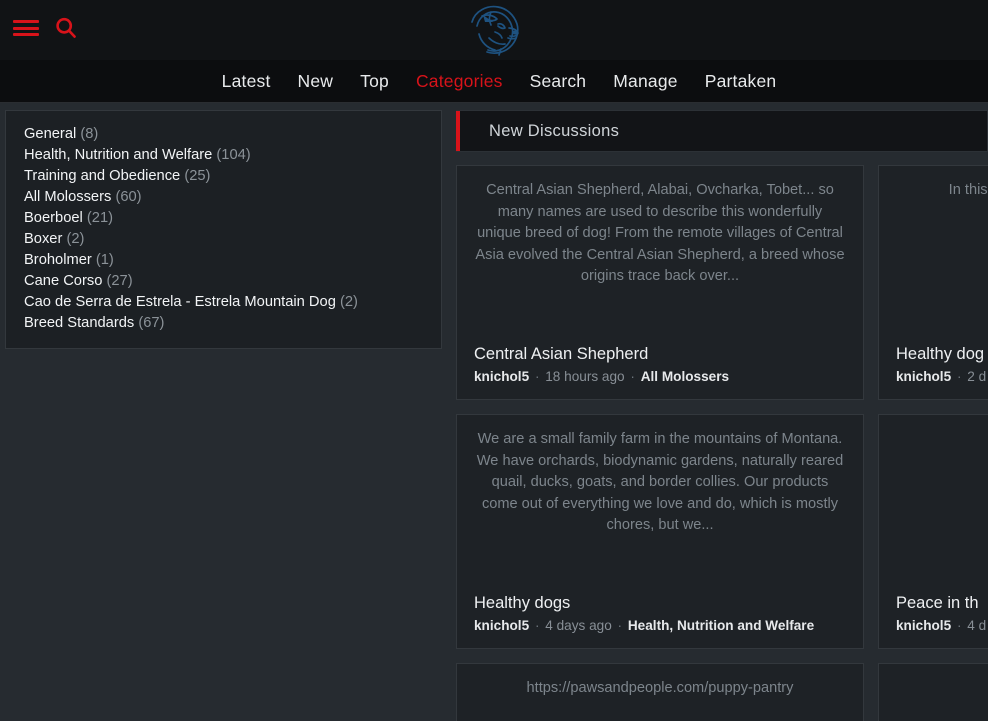 Image resolution: width=988 pixels, height=721 pixels. What do you see at coordinates (223, 134) in the screenshot?
I see `sidebar-item-general: General (8)` at bounding box center [223, 134].